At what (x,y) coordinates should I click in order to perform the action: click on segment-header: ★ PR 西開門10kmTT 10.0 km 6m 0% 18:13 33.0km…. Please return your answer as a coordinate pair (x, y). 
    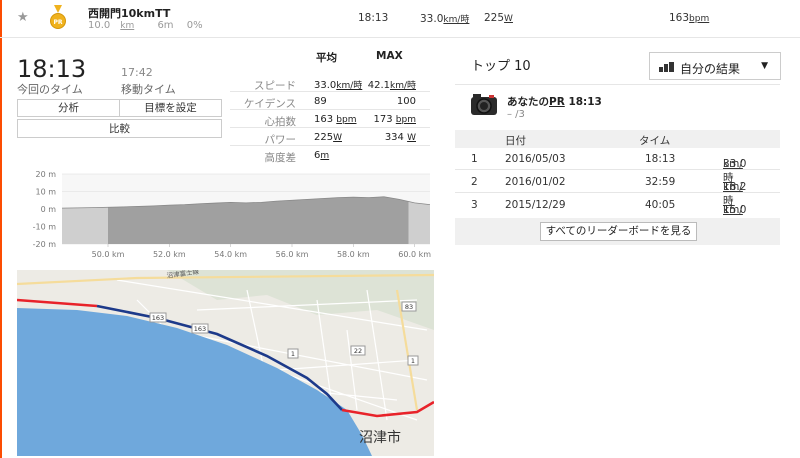
    Looking at the image, I should click on (400, 19).